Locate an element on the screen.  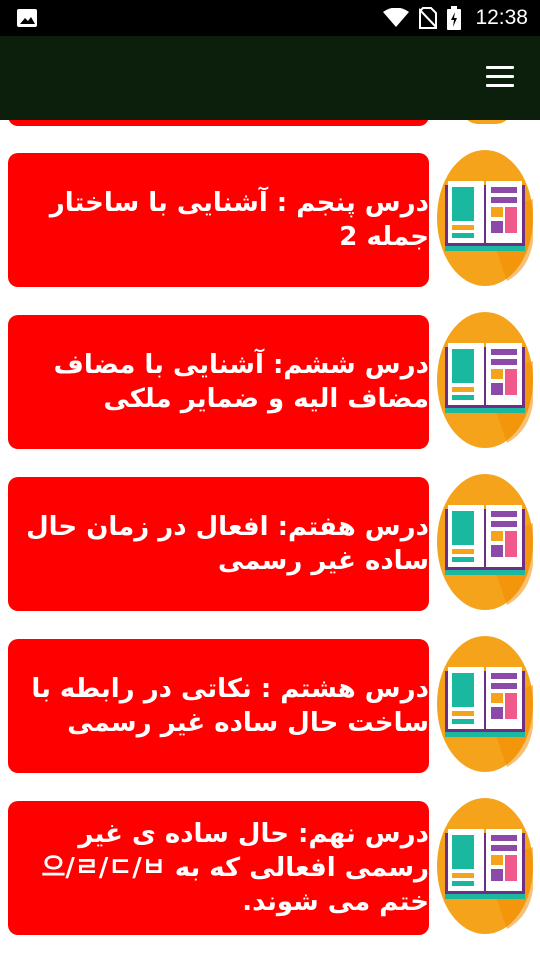
lesson-card: درس پنجم : آشنایی با ساختار جمله 2 is located at coordinates (218, 220).